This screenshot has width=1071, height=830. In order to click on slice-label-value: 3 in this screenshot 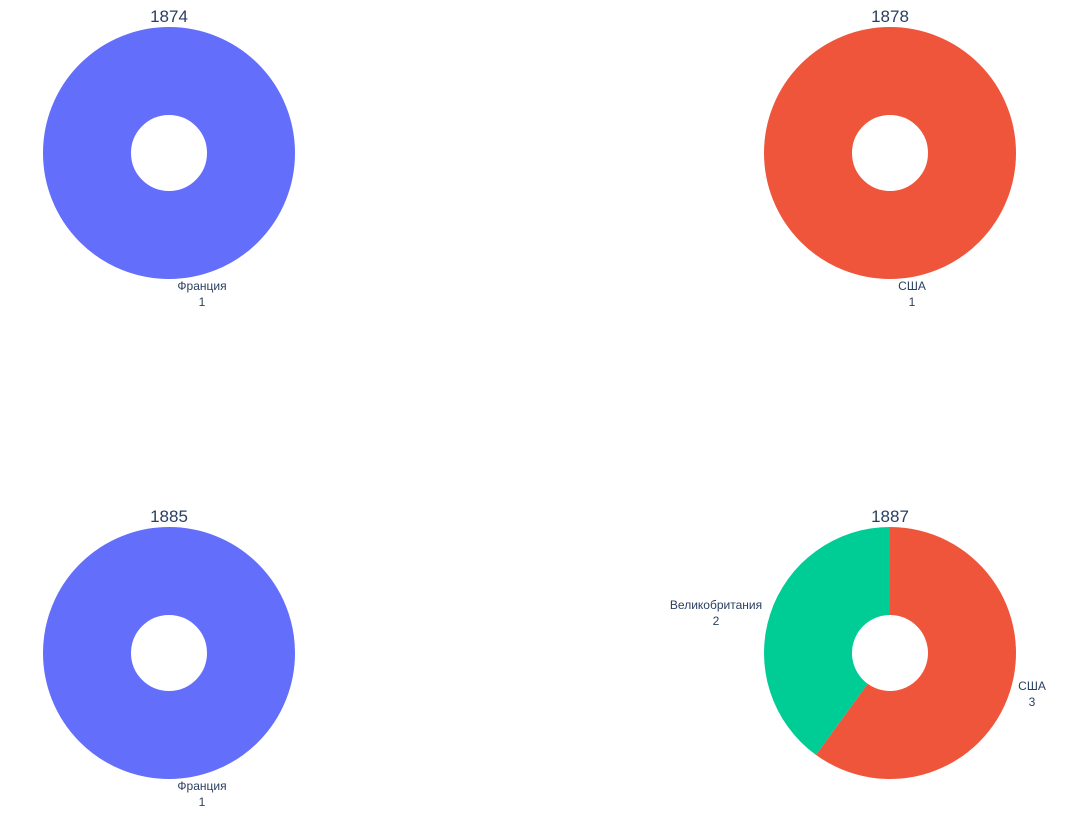, I will do `click(1032, 702)`.